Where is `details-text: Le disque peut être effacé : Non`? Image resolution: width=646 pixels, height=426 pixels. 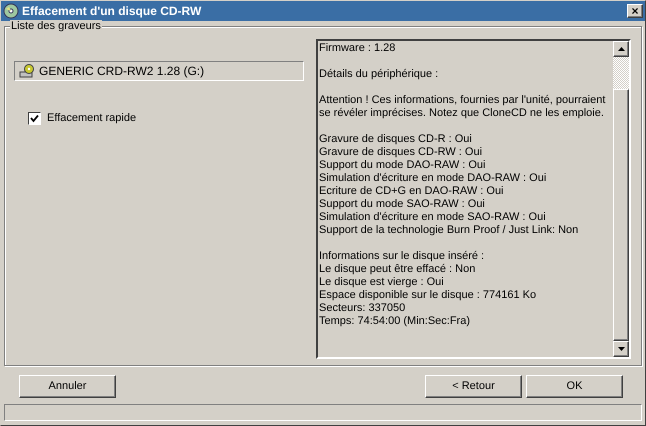 details-text: Le disque peut être effacé : Non is located at coordinates (397, 269).